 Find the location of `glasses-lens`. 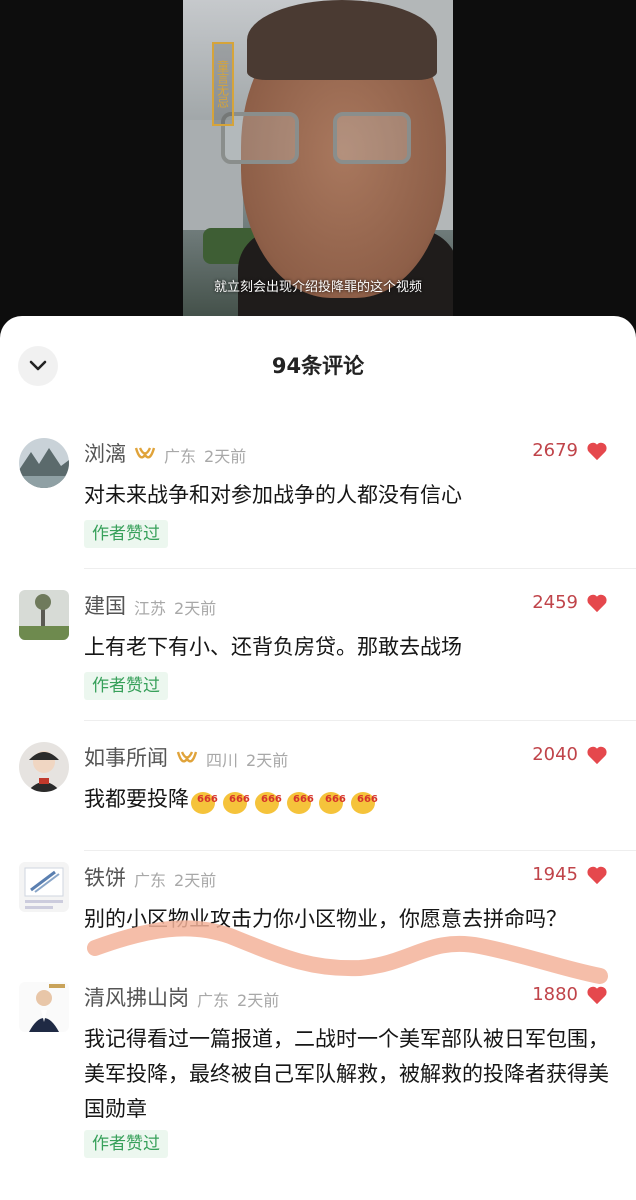

glasses-lens is located at coordinates (372, 138).